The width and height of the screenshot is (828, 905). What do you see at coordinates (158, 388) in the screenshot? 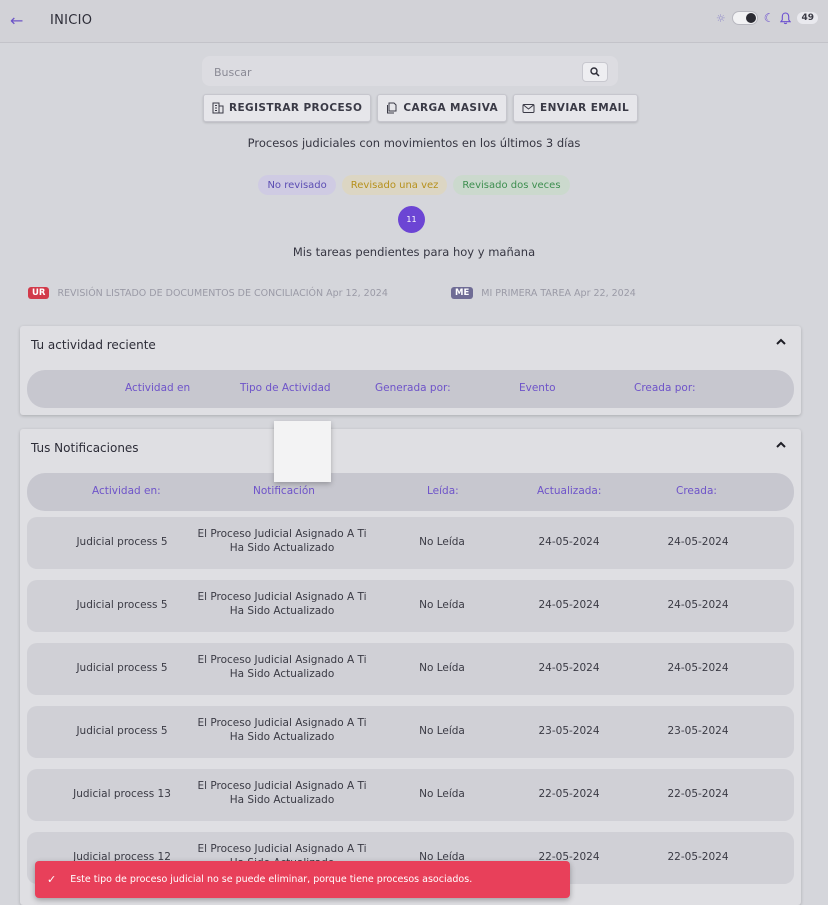
I see `column-header: Actividad en` at bounding box center [158, 388].